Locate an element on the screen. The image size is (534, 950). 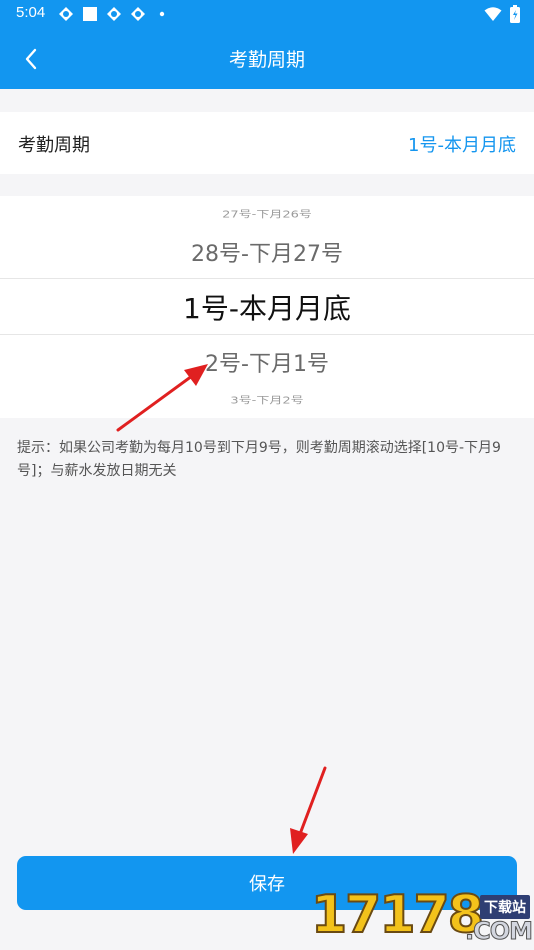
watermark-tag: 下载站 is located at coordinates (505, 907).